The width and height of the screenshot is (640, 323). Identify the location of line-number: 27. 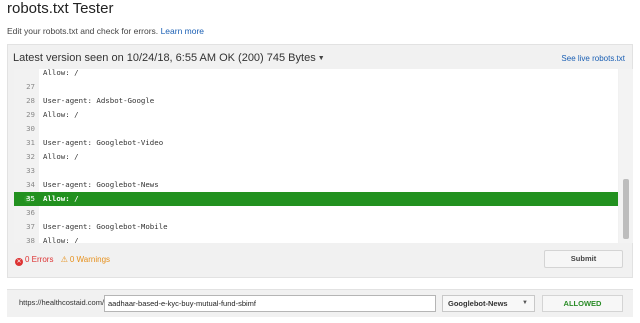
(30, 86).